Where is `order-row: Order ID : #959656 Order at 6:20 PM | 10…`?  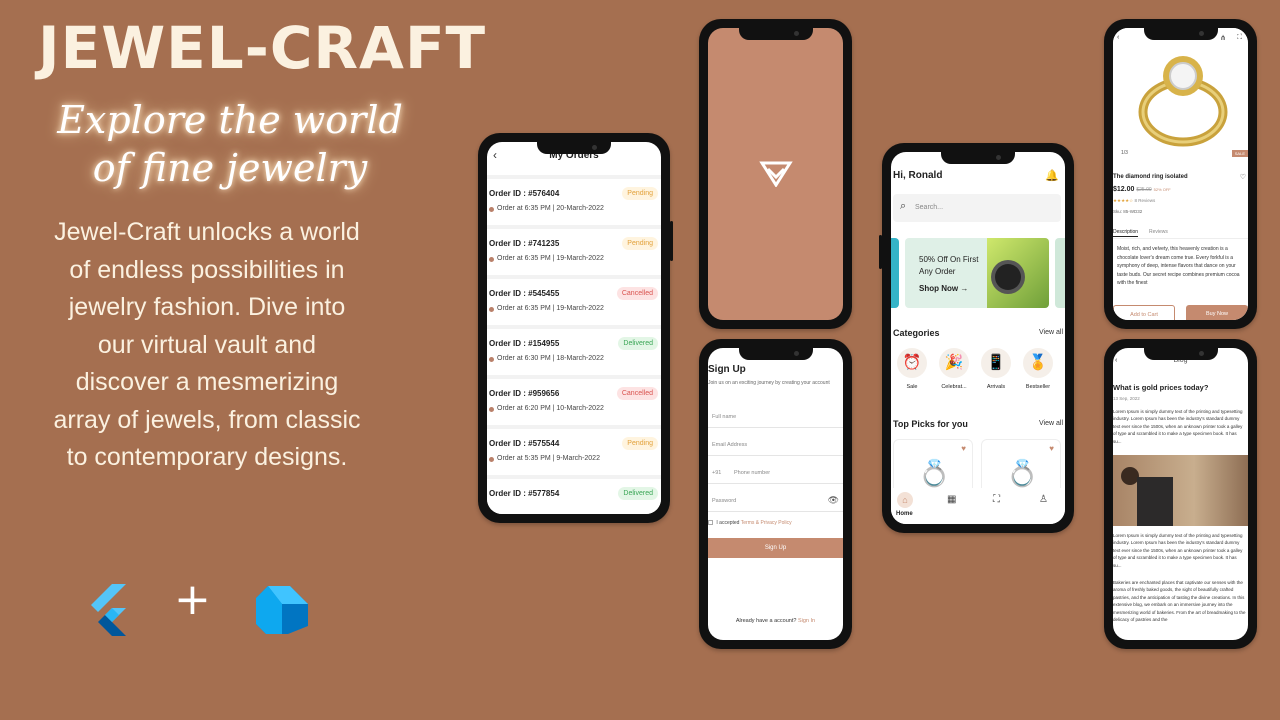
order-row: Order ID : #959656 Order at 6:20 PM | 10… is located at coordinates (574, 397).